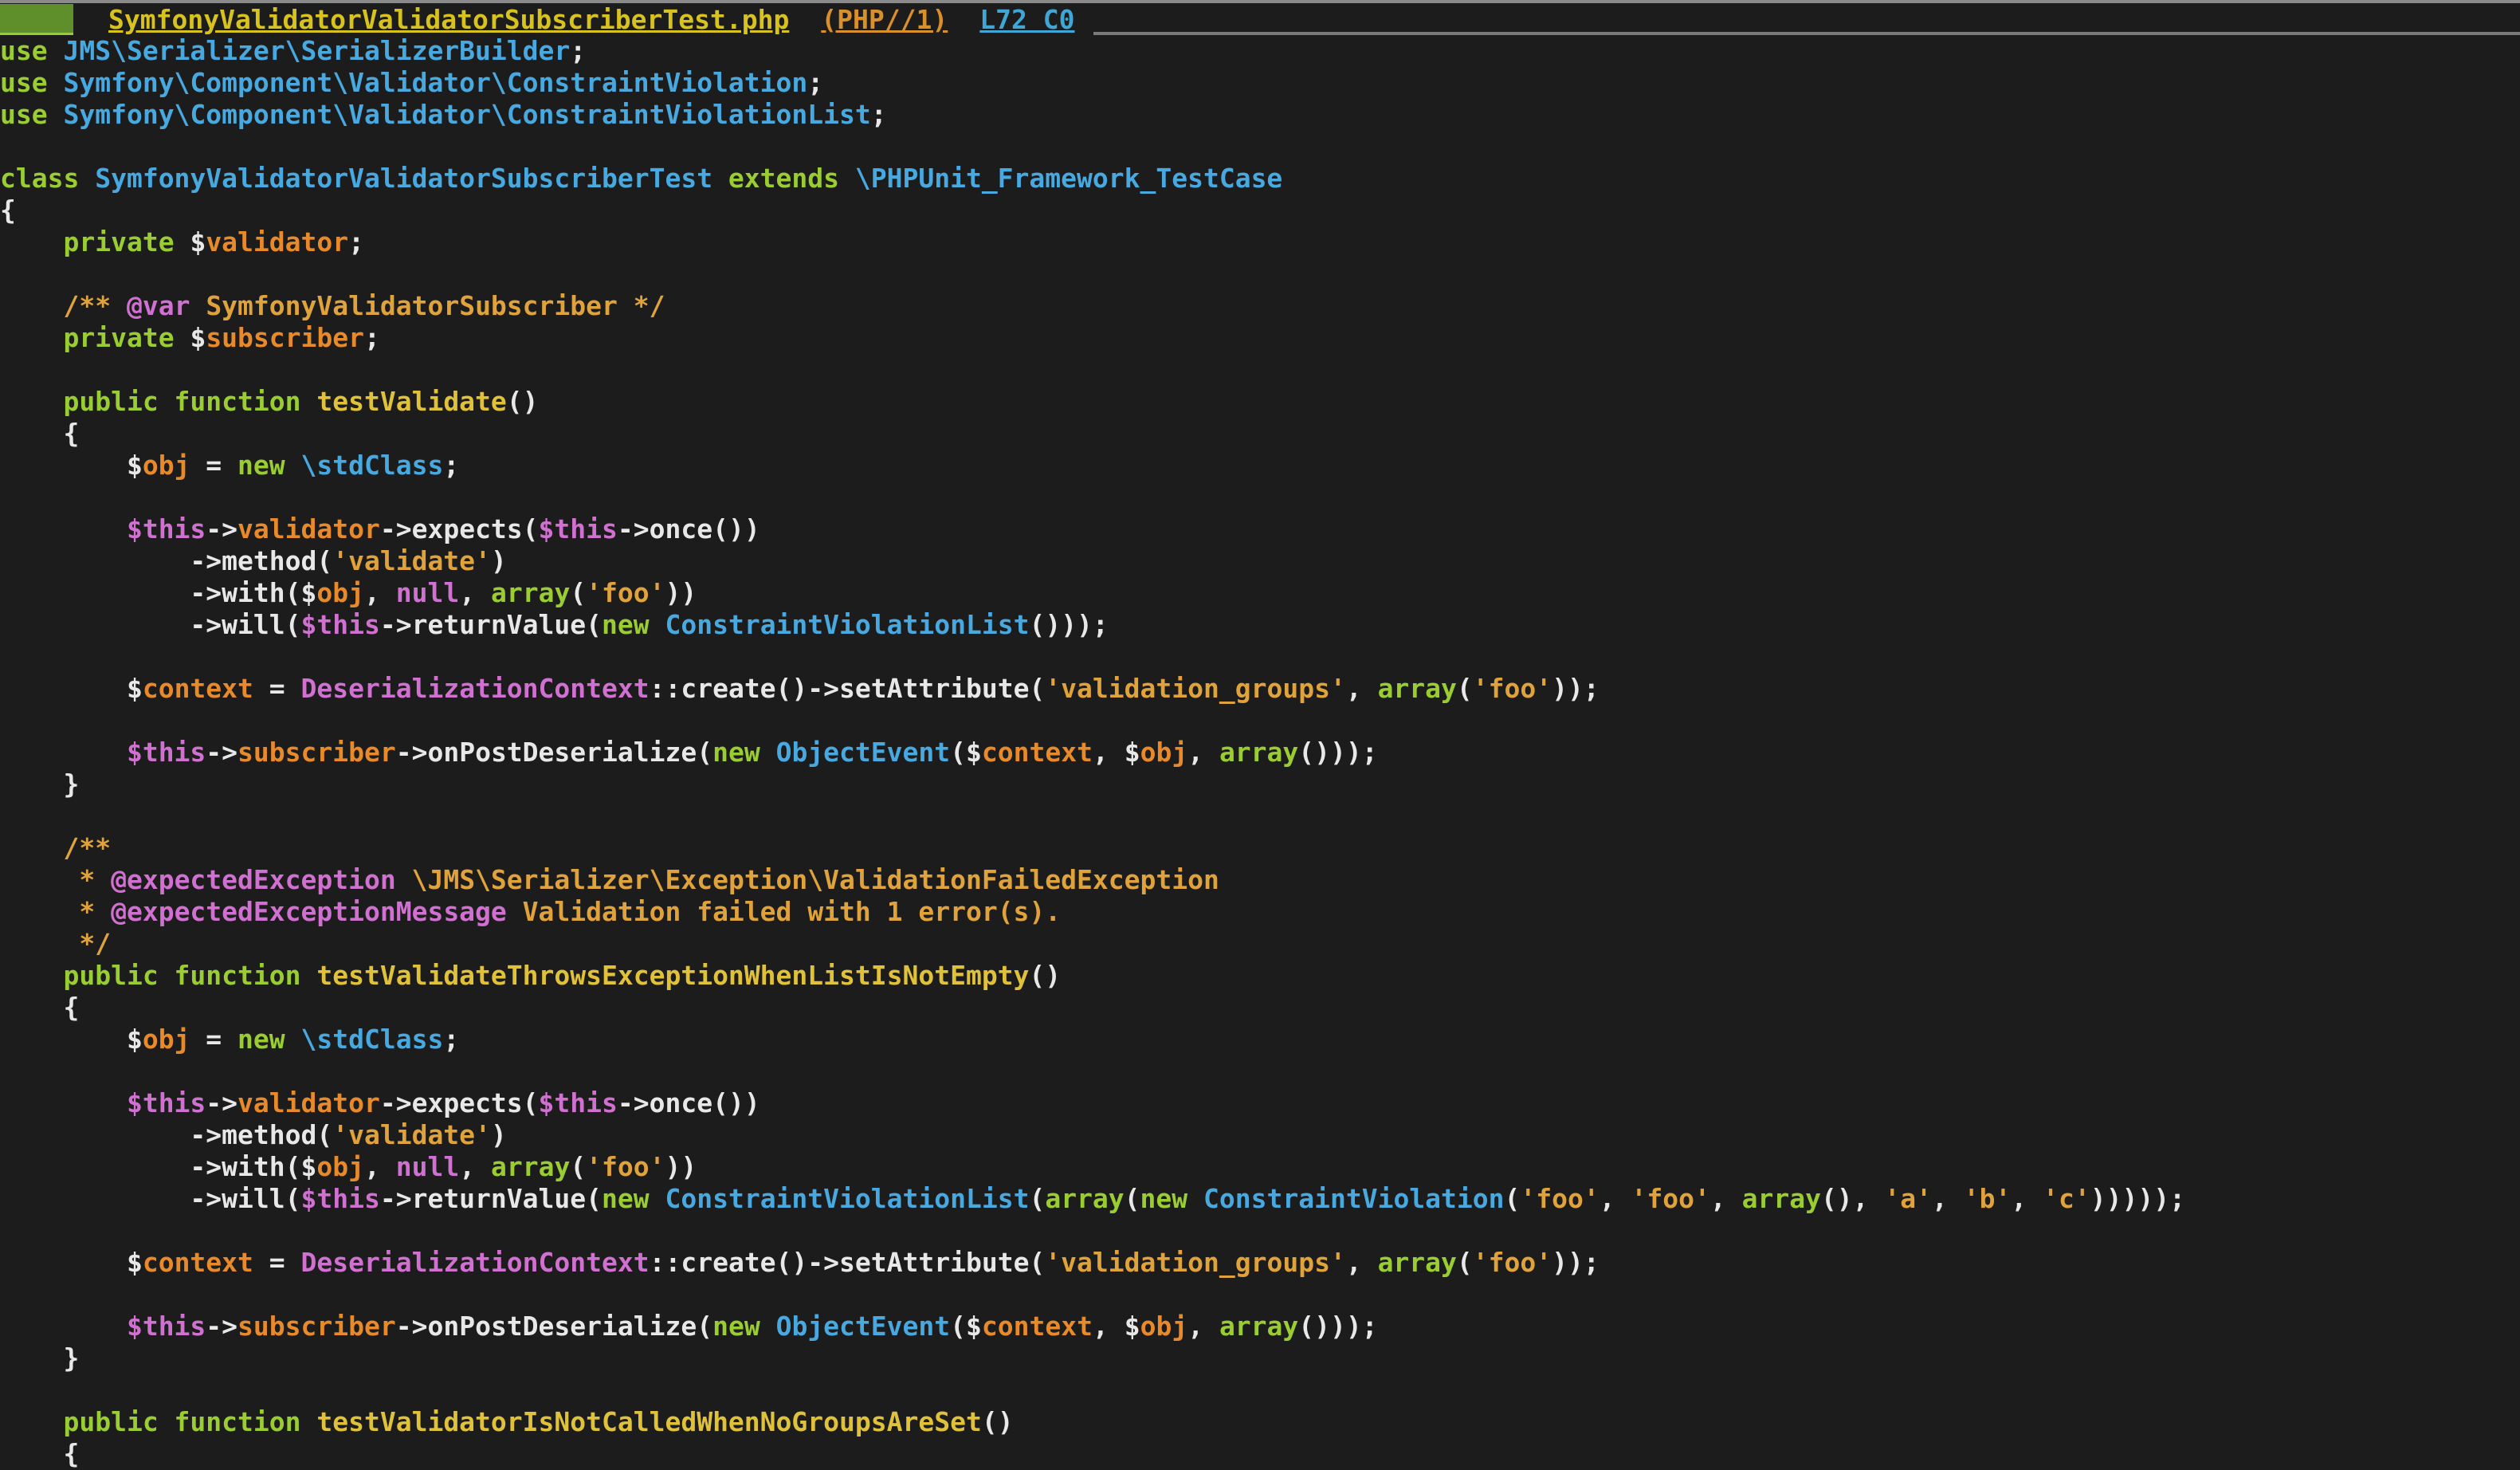 The image size is (2520, 1470). Describe the element at coordinates (2137, 1198) in the screenshot. I see `code-token: )))));` at that location.